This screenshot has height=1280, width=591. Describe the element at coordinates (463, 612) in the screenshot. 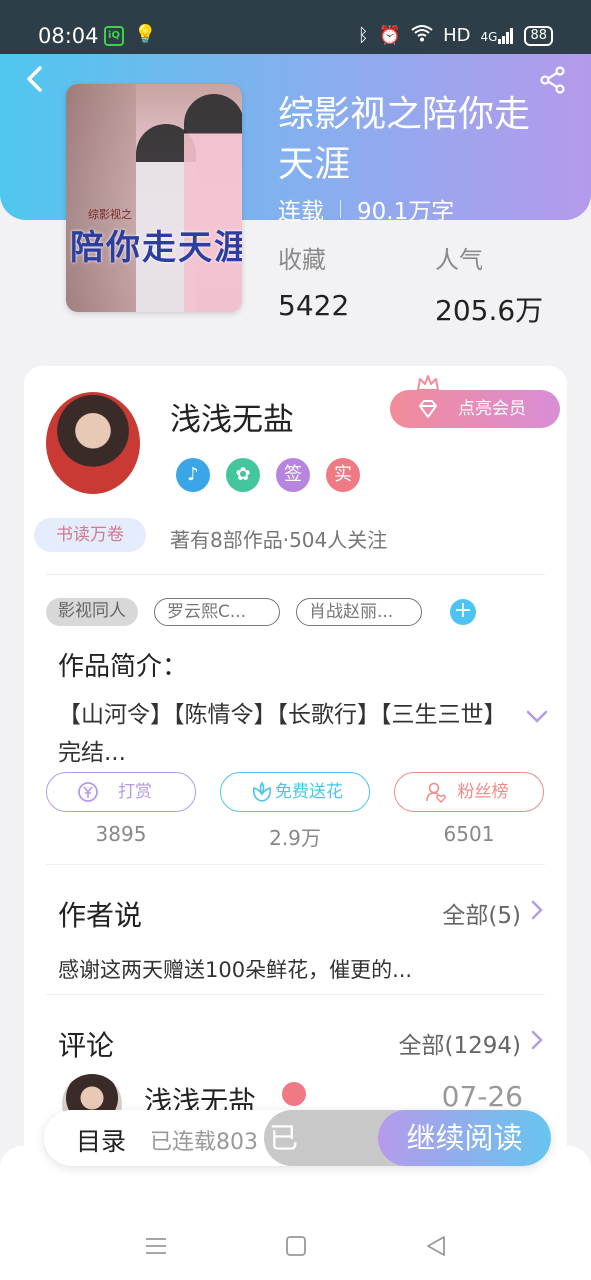

I see `add-tag-icon: +` at that location.